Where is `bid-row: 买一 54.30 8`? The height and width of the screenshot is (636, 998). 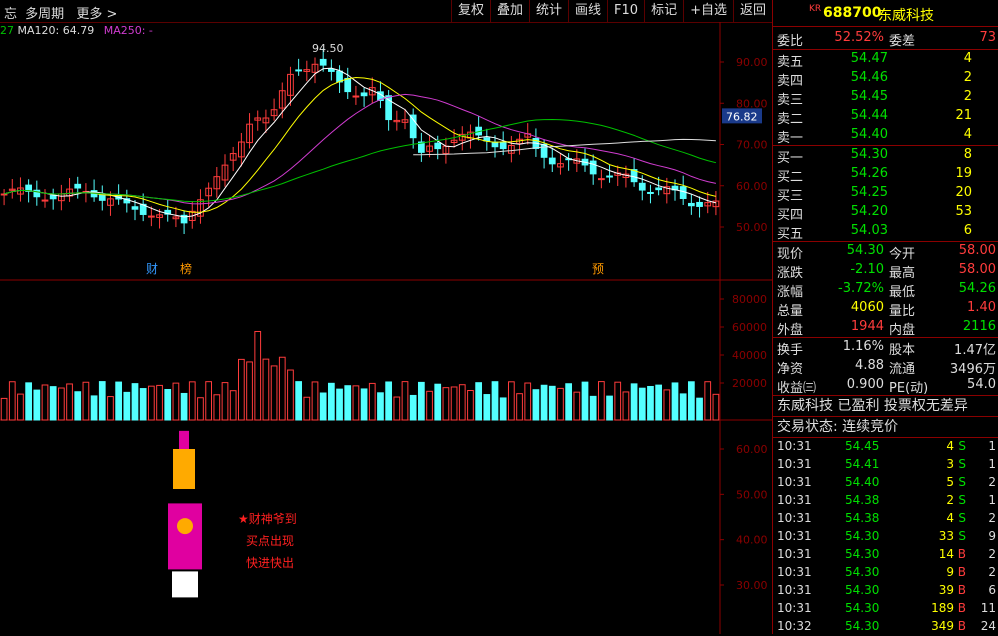 bid-row: 买一 54.30 8 is located at coordinates (885, 156).